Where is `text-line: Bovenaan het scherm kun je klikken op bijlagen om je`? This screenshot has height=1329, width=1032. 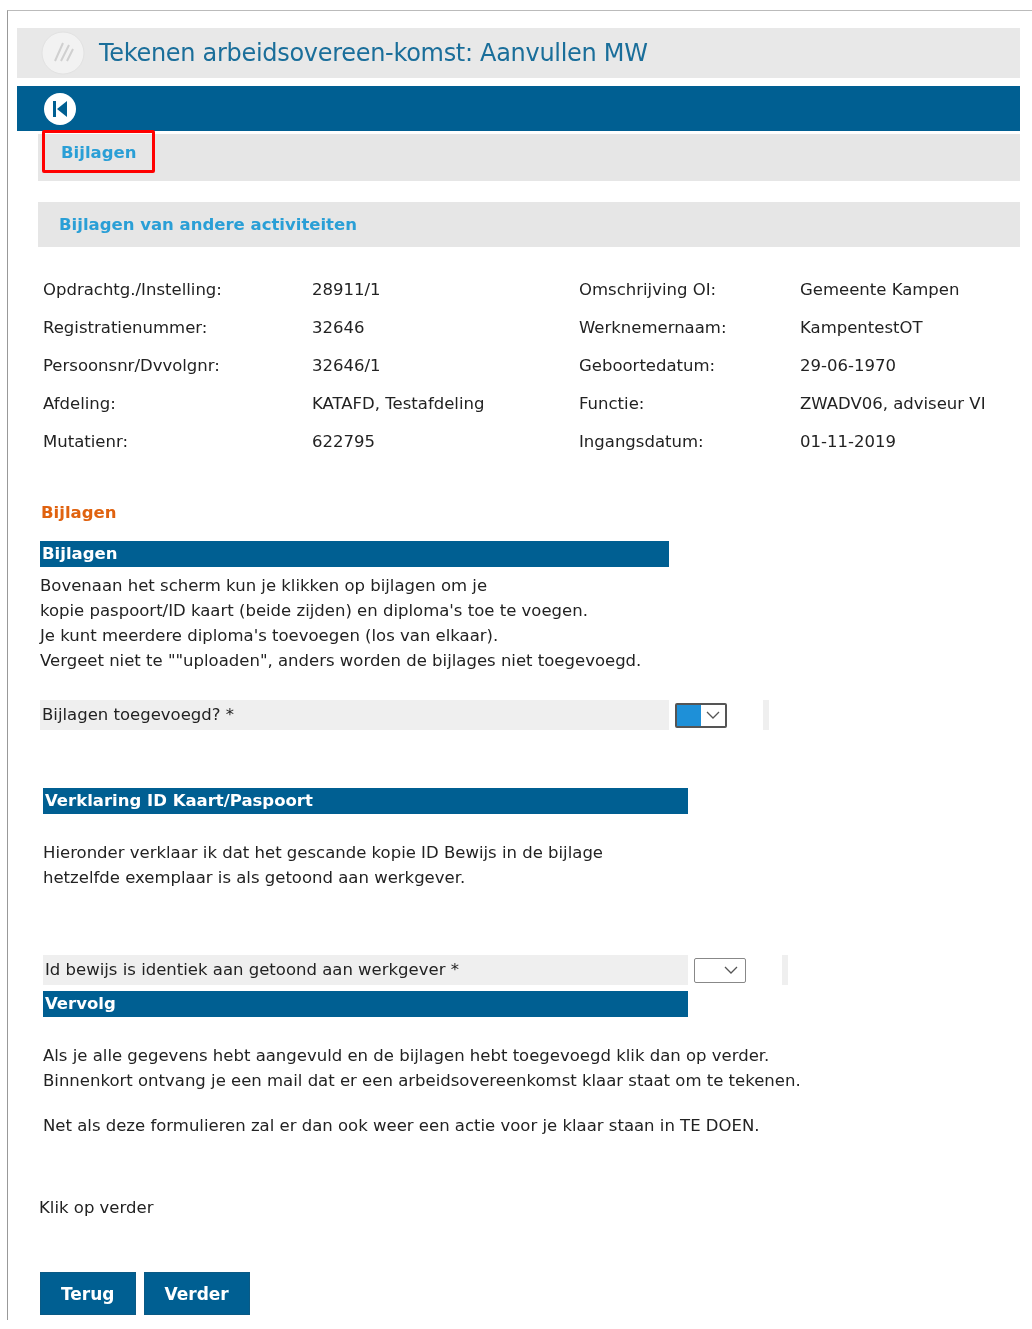
text-line: Bovenaan het scherm kun je klikken op bijlagen om je is located at coordinates (264, 586).